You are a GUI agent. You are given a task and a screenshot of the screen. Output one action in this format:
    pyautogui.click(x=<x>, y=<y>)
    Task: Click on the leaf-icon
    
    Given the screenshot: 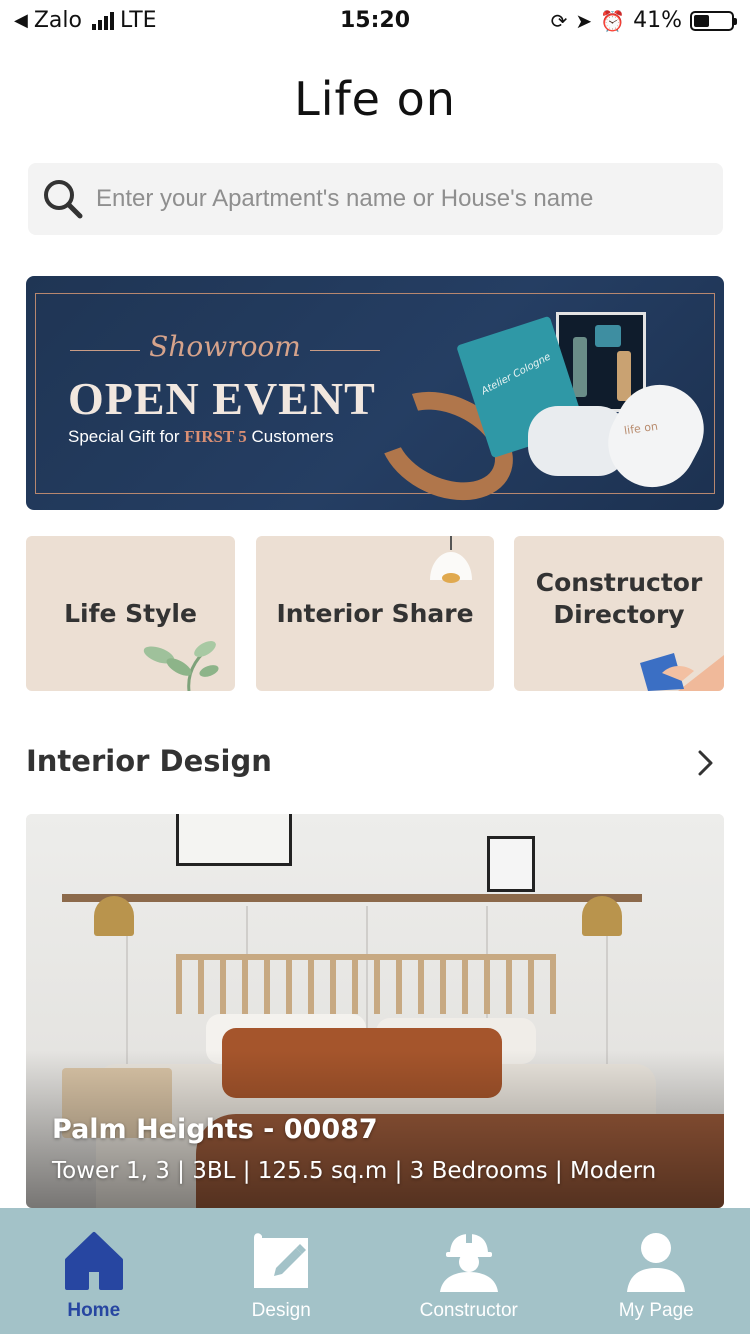 What is the action you would take?
    pyautogui.click(x=181, y=666)
    